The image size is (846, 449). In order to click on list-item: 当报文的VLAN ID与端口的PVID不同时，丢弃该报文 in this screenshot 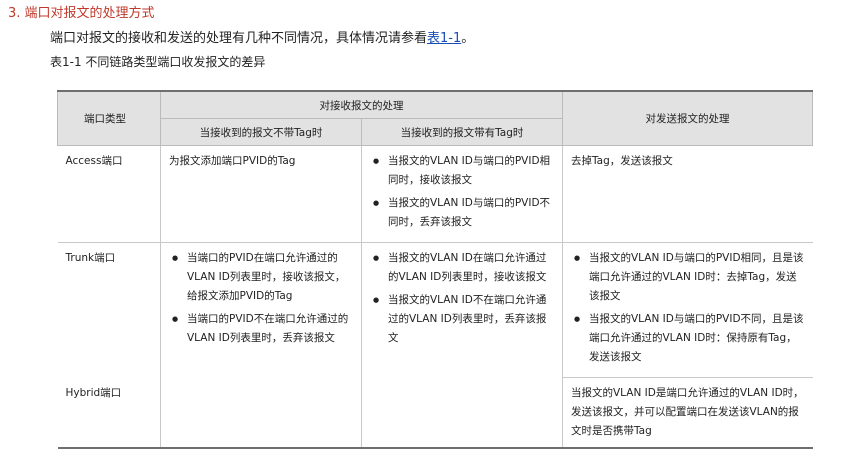, I will do `click(462, 213)`.